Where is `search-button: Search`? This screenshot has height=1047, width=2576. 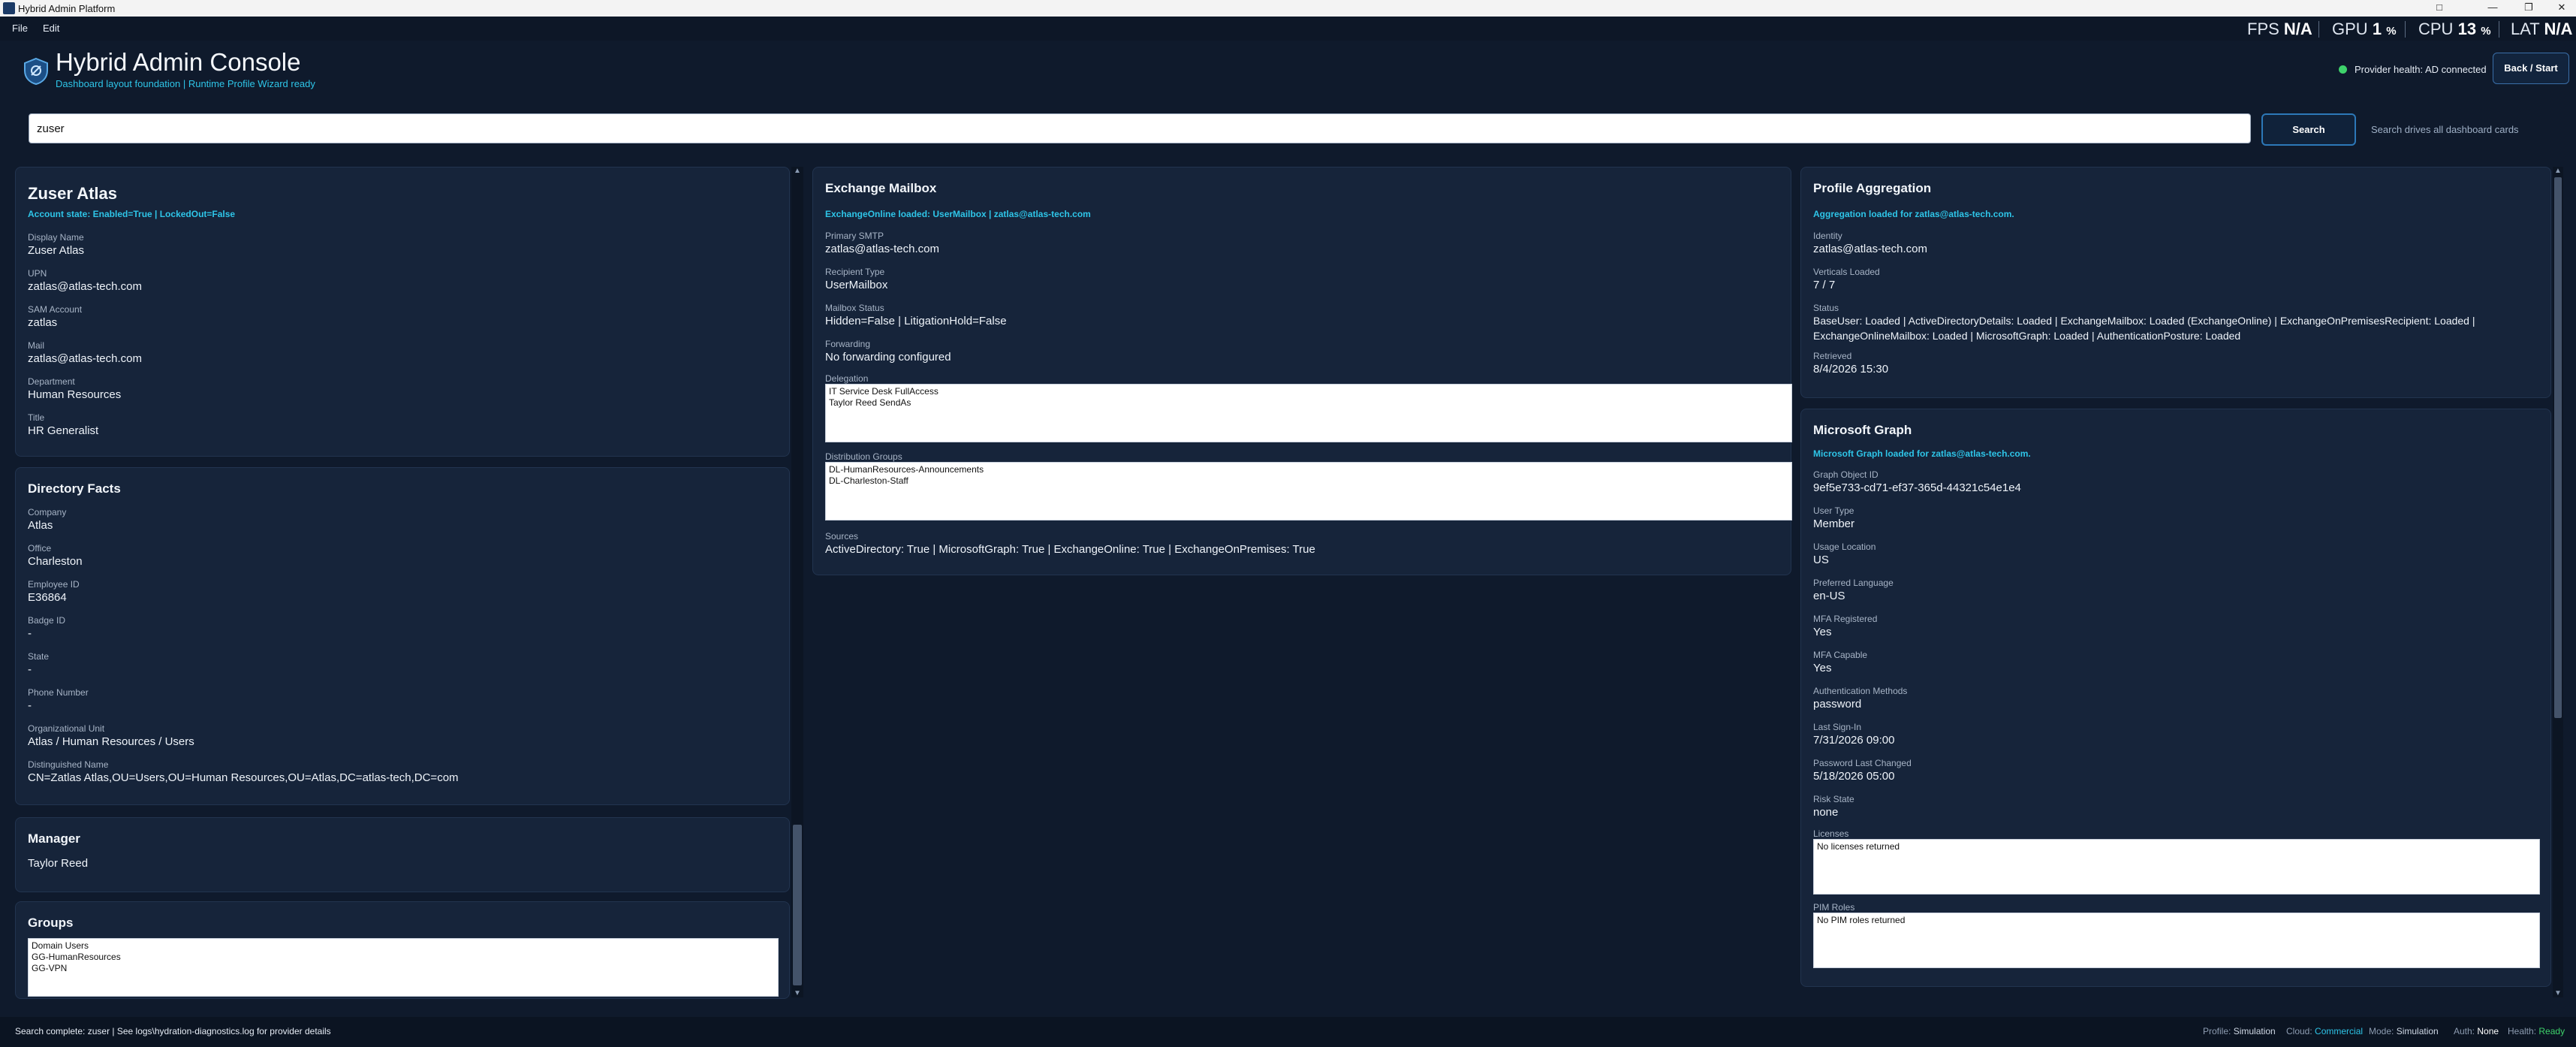
search-button: Search is located at coordinates (2308, 129).